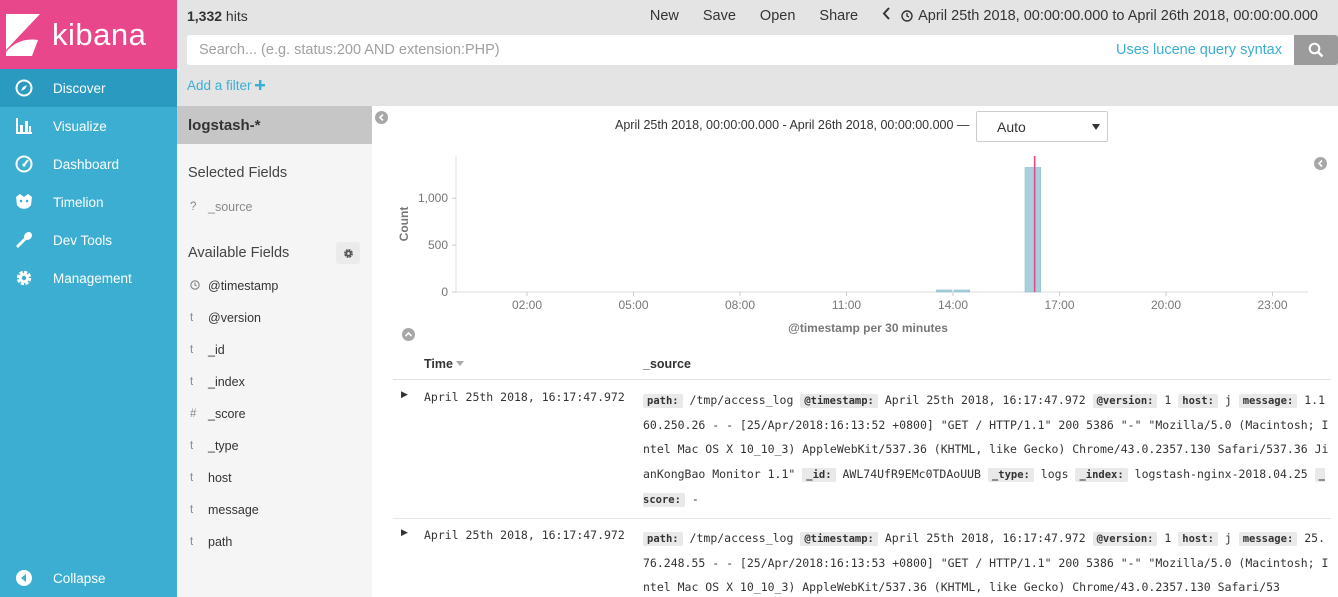 This screenshot has width=1338, height=597. Describe the element at coordinates (404, 224) in the screenshot. I see `y-axis-title: Count` at that location.